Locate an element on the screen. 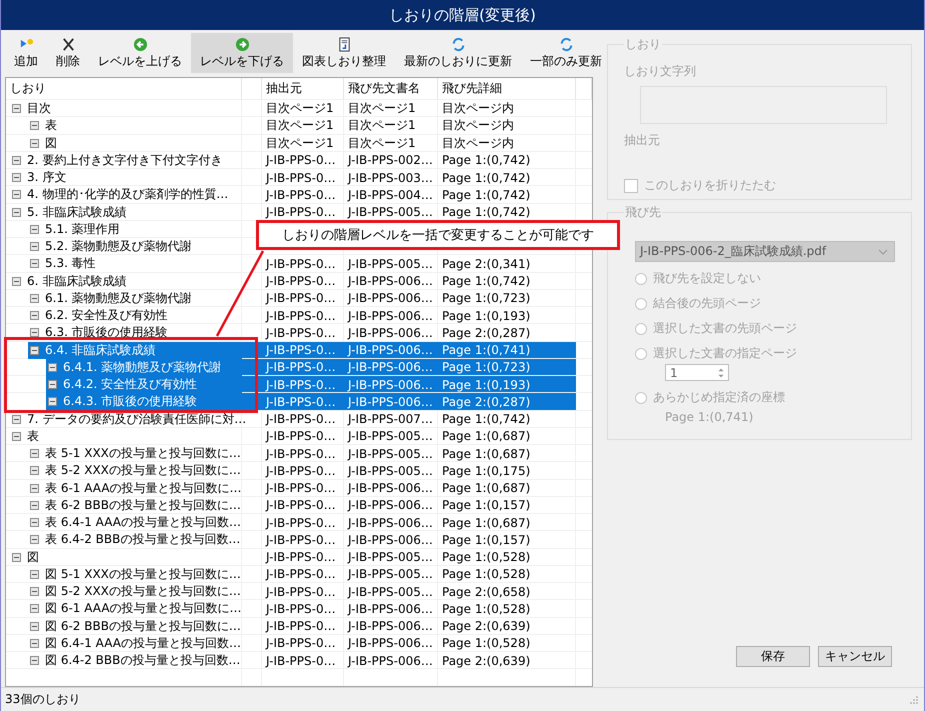  table-row: 6.2. 安全性及び有効性 J-IB-PPS-0… J-IB-PPS-006… Page 1:(0,193) is located at coordinates (299, 315).